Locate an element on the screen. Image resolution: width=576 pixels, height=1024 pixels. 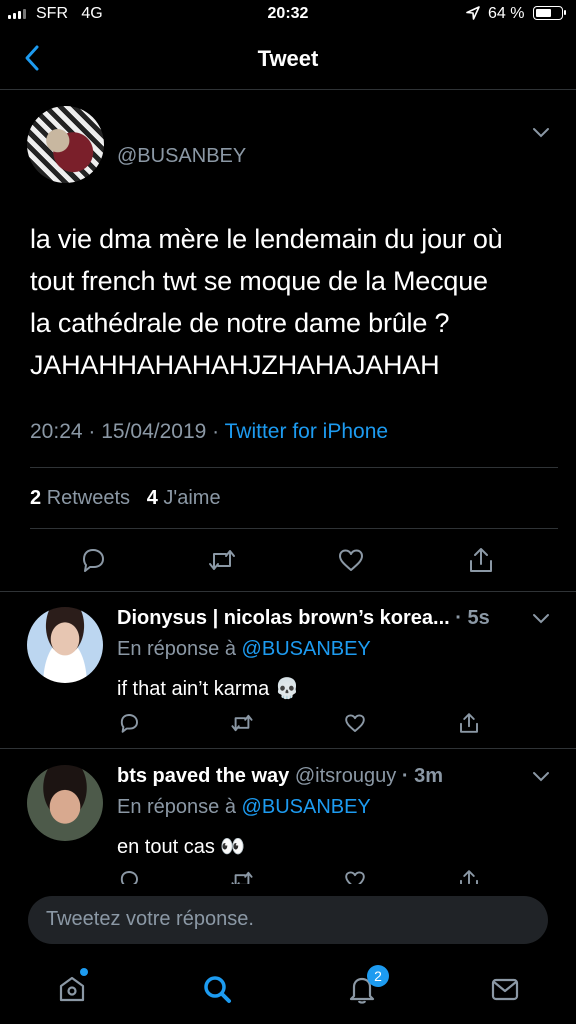
reply-time: · 3m is located at coordinates (422, 776).